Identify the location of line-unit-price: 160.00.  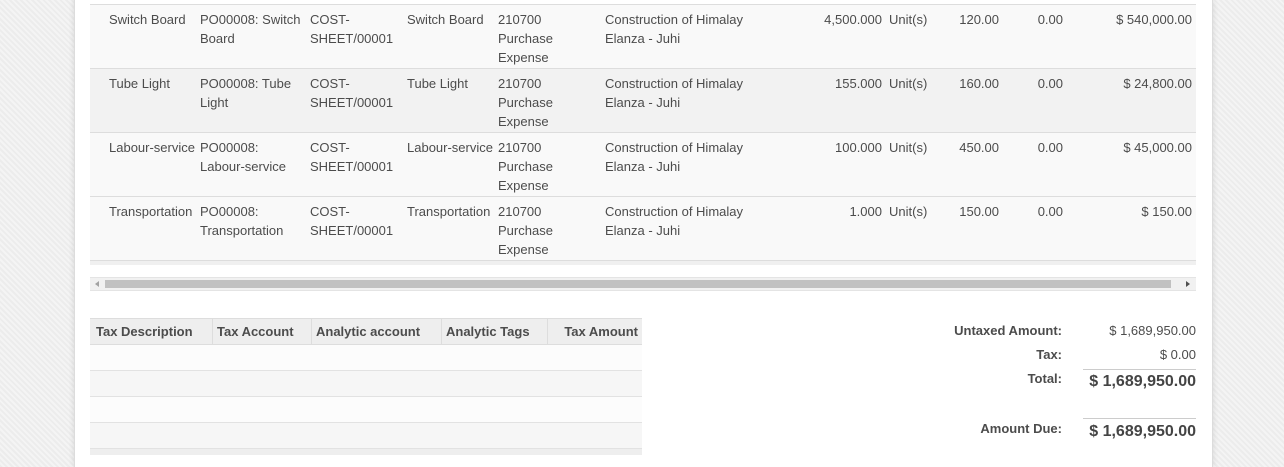
(979, 83).